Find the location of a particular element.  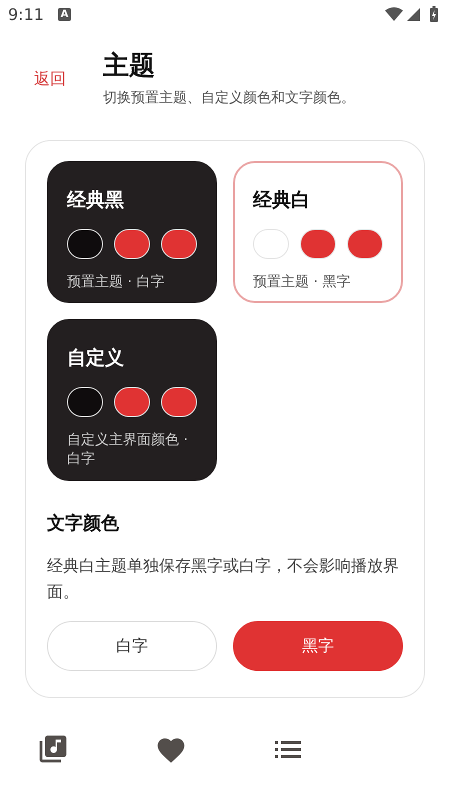

page-title: 主题 is located at coordinates (129, 66).